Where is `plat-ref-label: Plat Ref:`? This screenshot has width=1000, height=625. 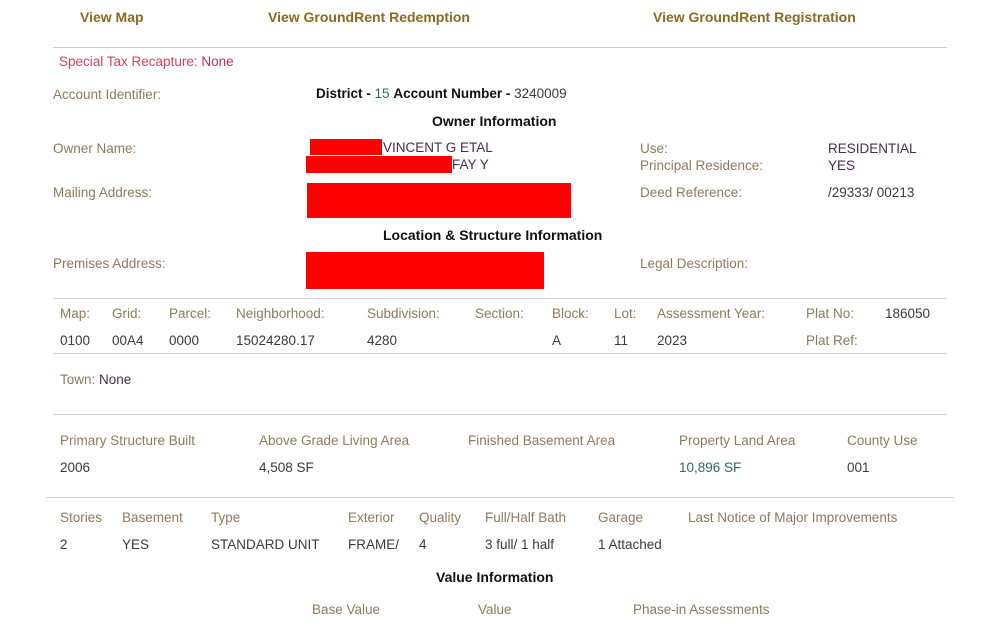 plat-ref-label: Plat Ref: is located at coordinates (832, 340).